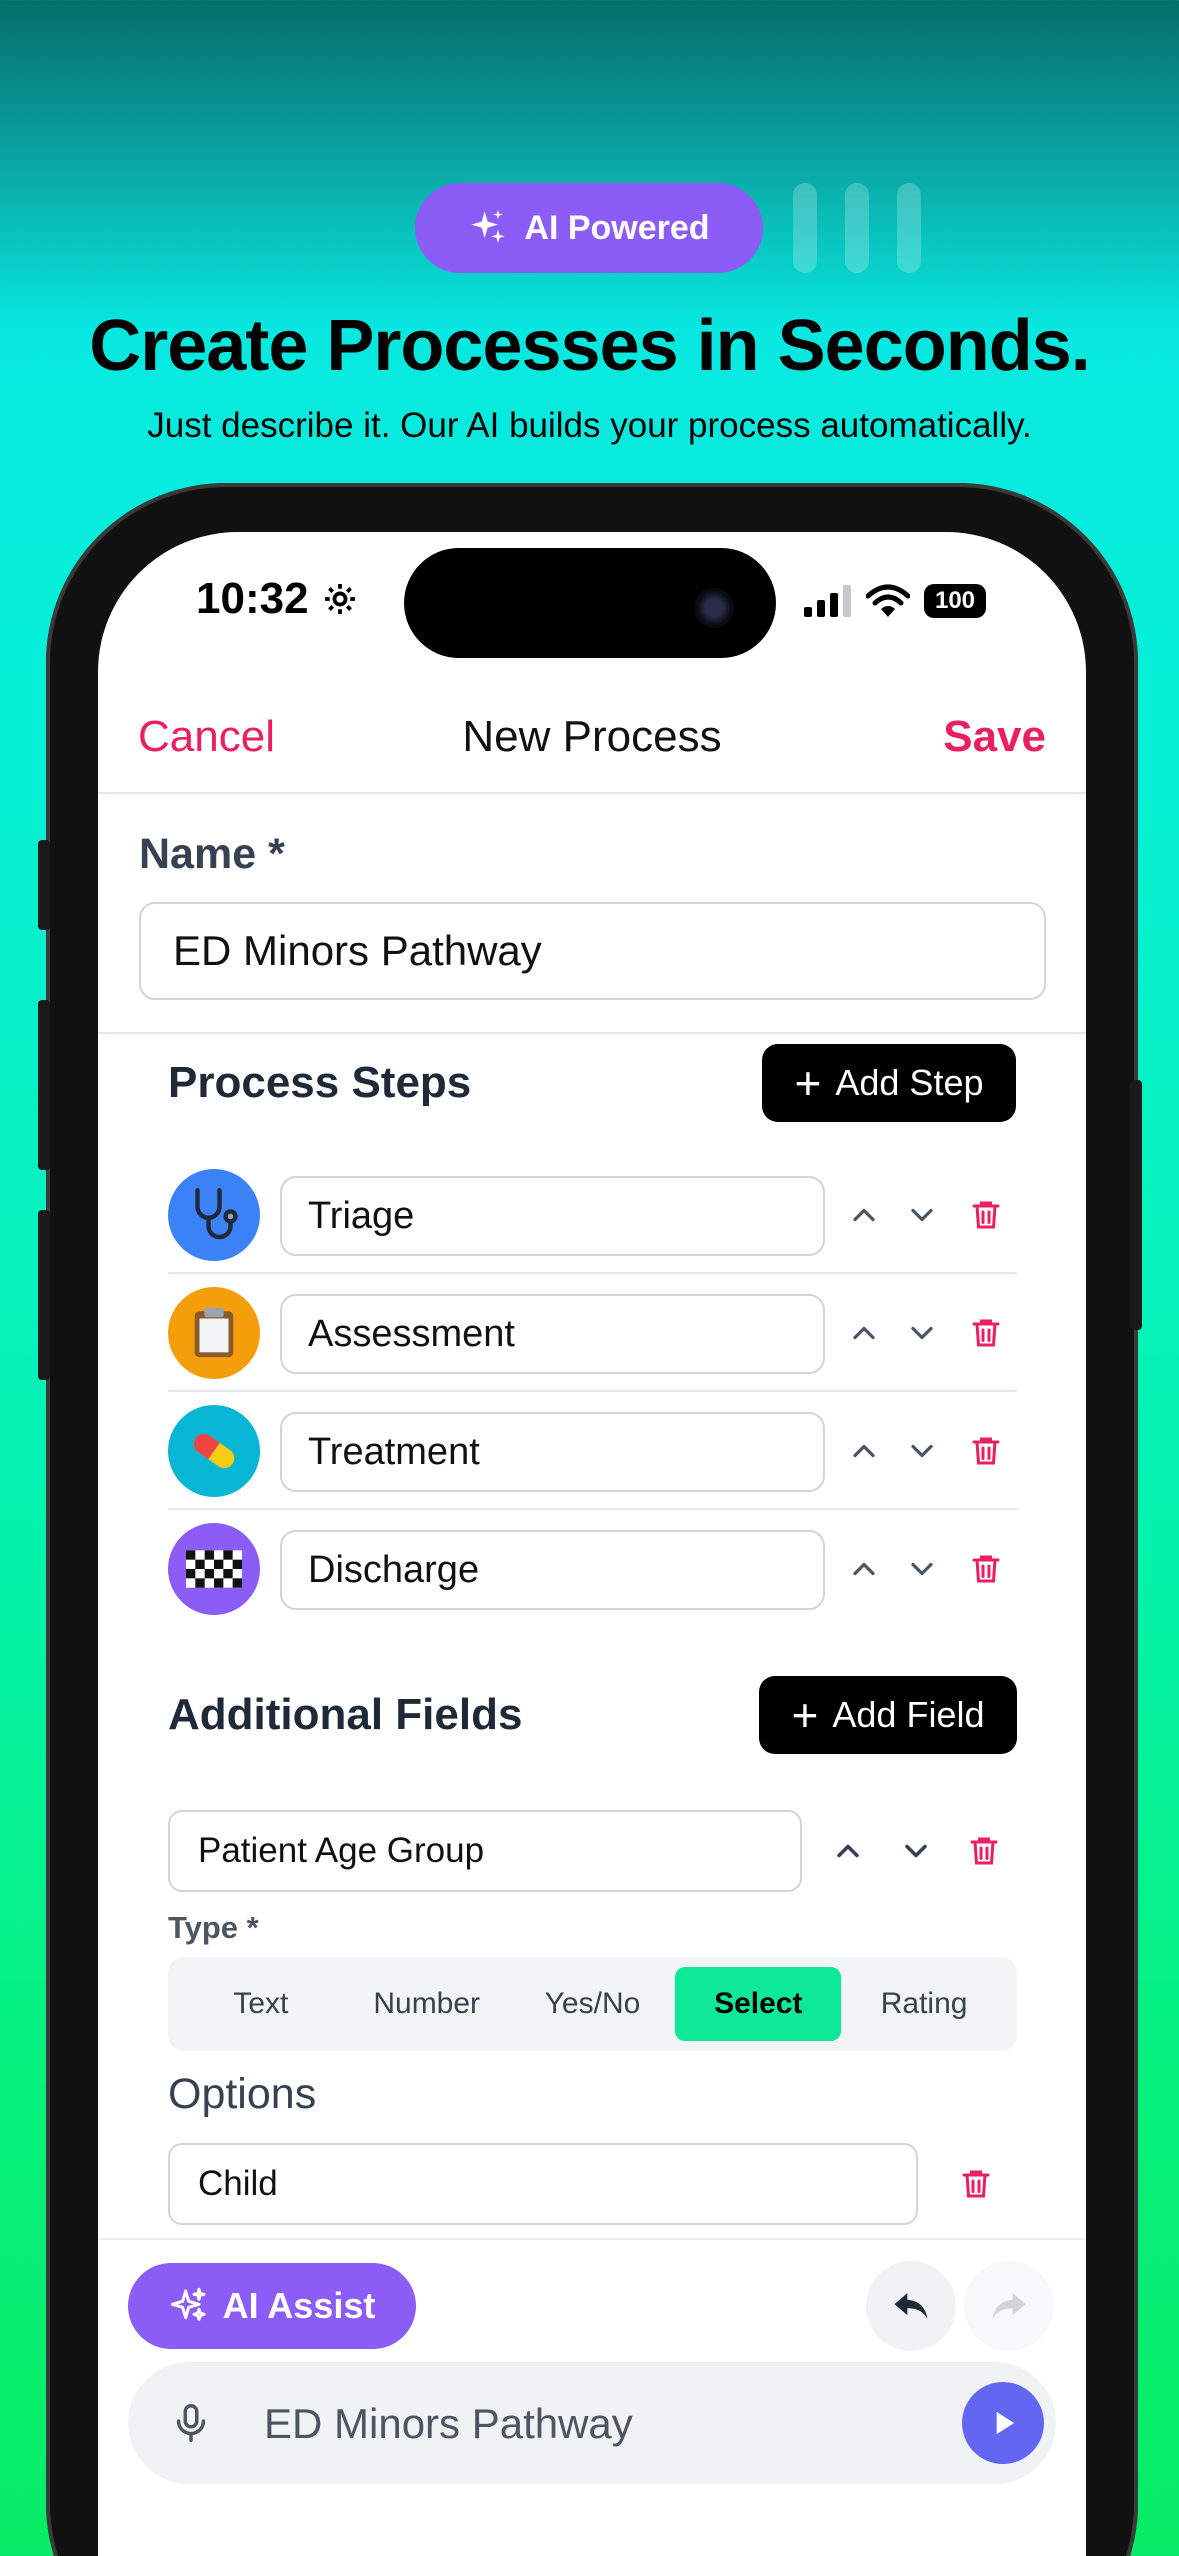  What do you see at coordinates (955, 601) in the screenshot?
I see `battery-indicator: 100` at bounding box center [955, 601].